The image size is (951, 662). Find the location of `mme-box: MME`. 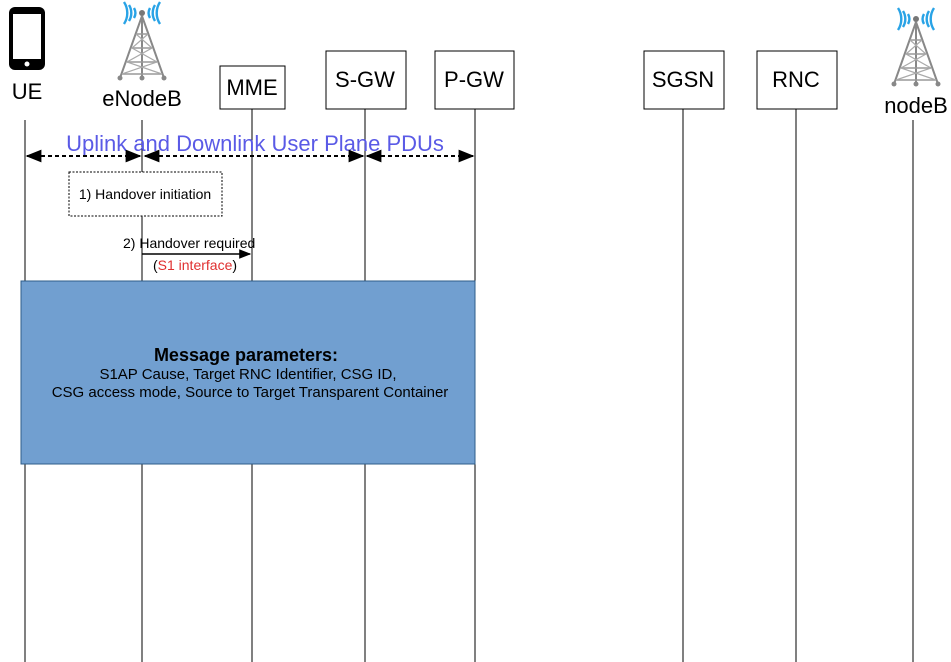

mme-box: MME is located at coordinates (252, 87).